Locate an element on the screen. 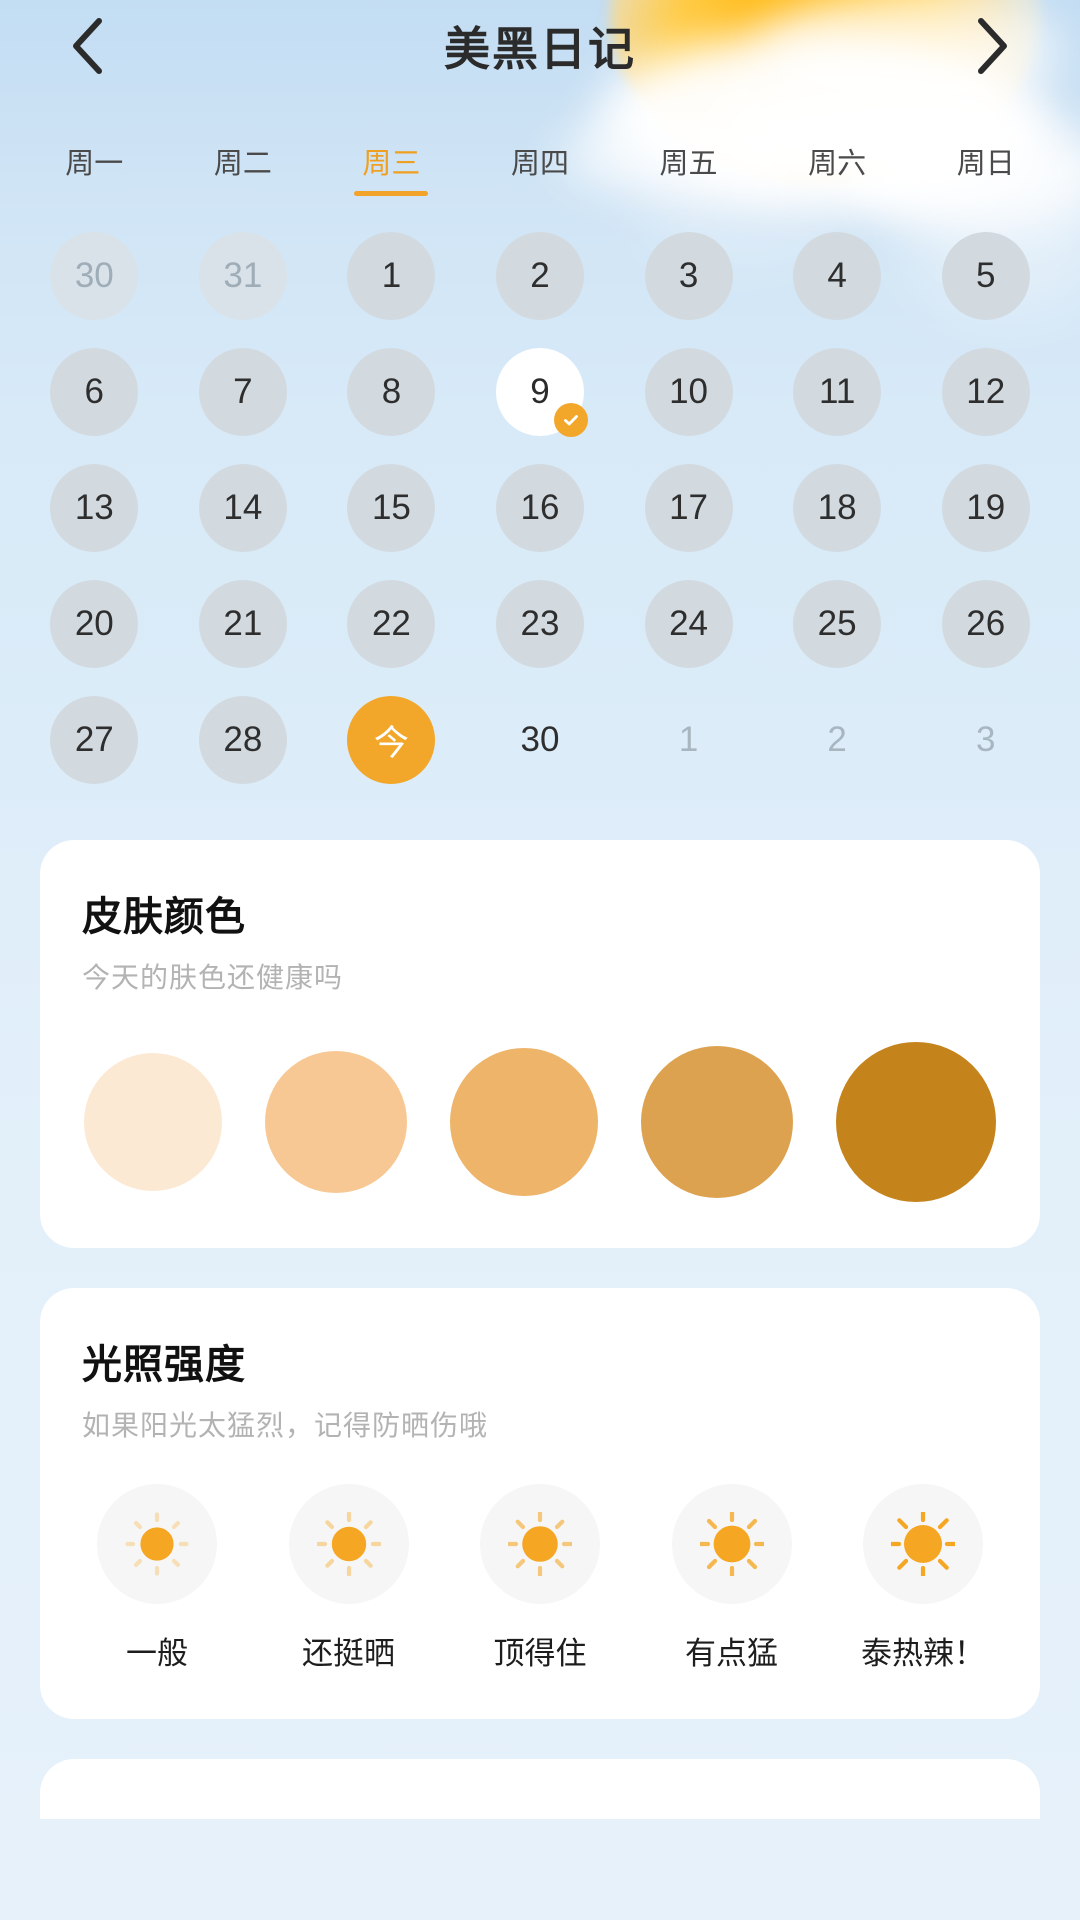  calendar-day-circle: 1 is located at coordinates (689, 740).